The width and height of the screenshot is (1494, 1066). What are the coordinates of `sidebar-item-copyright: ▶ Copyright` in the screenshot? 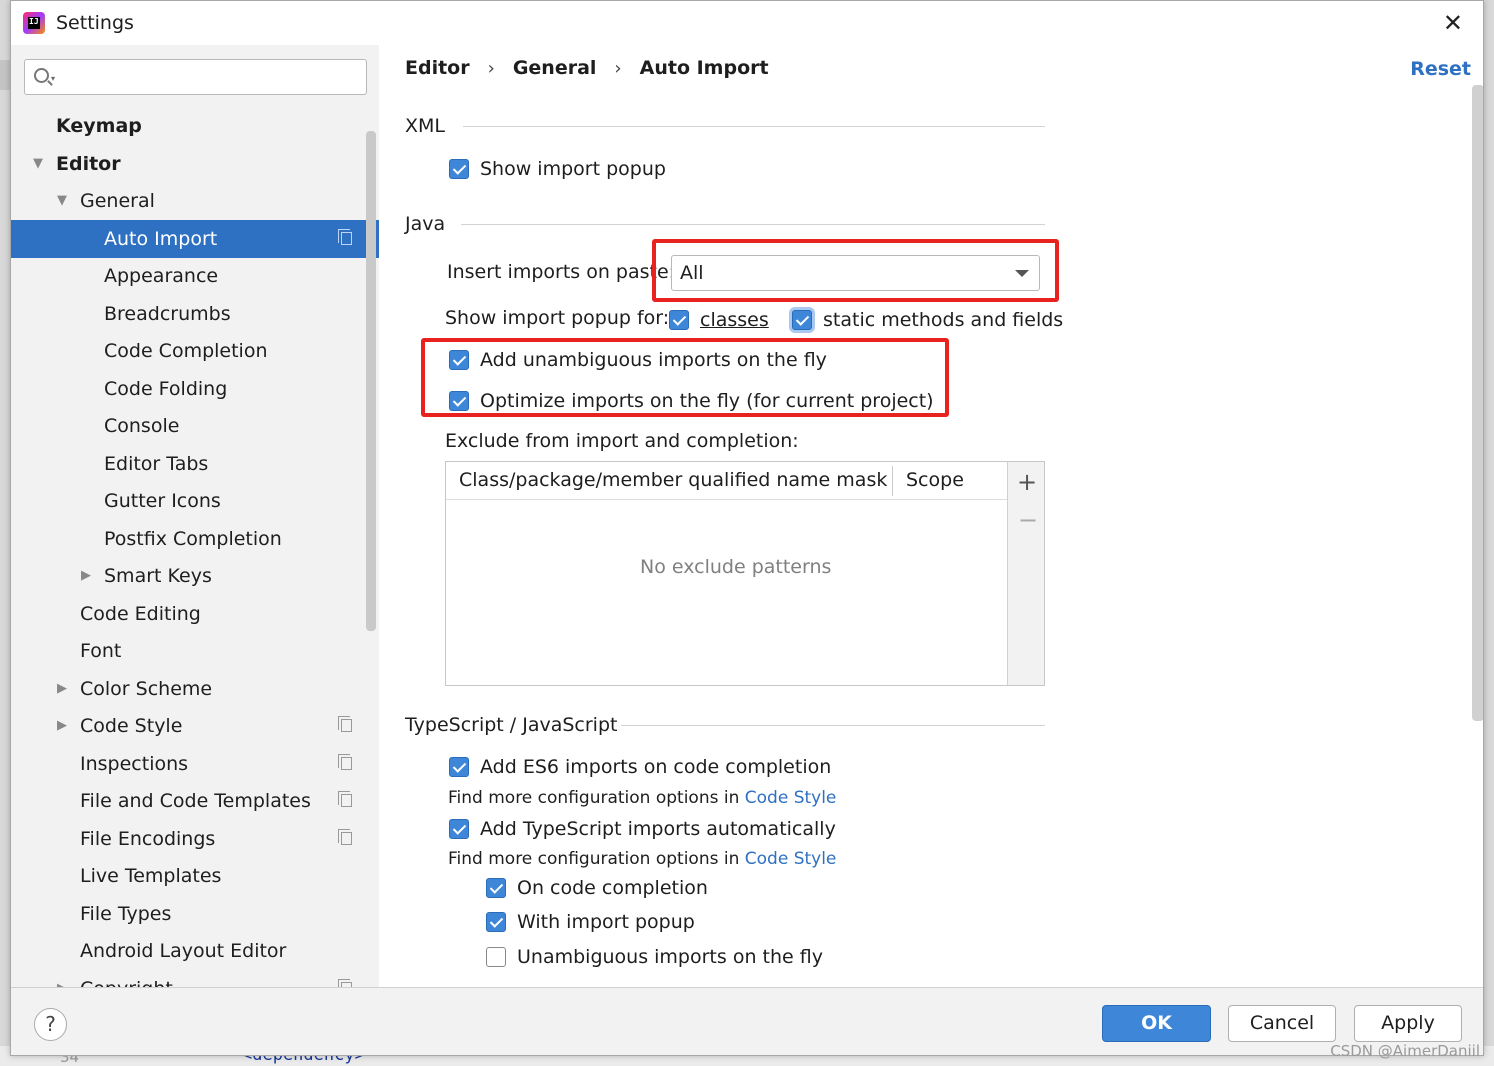 It's located at (195, 978).